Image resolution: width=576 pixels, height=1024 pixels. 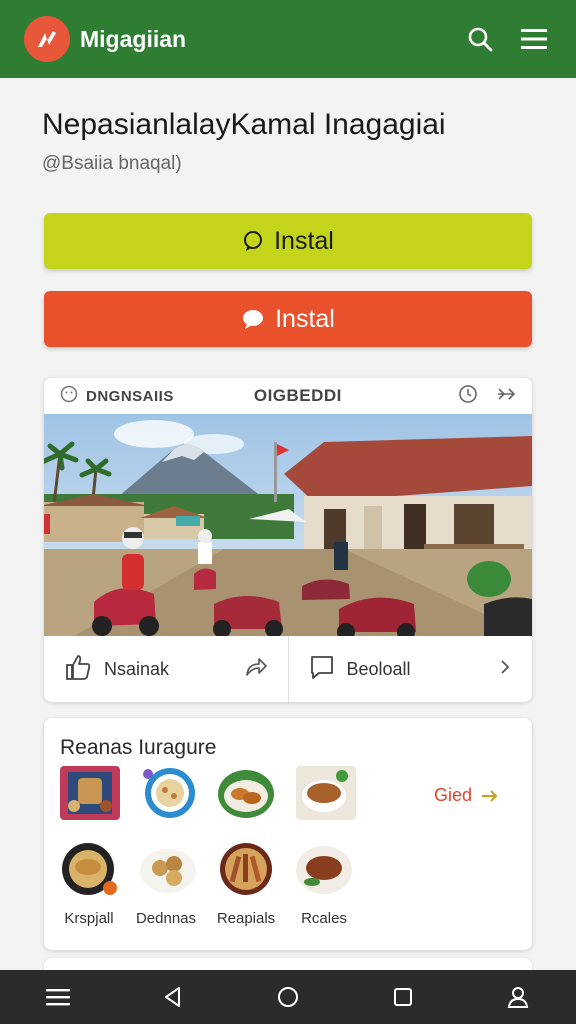 I want to click on hamburger-menu-icon, so click(x=534, y=39).